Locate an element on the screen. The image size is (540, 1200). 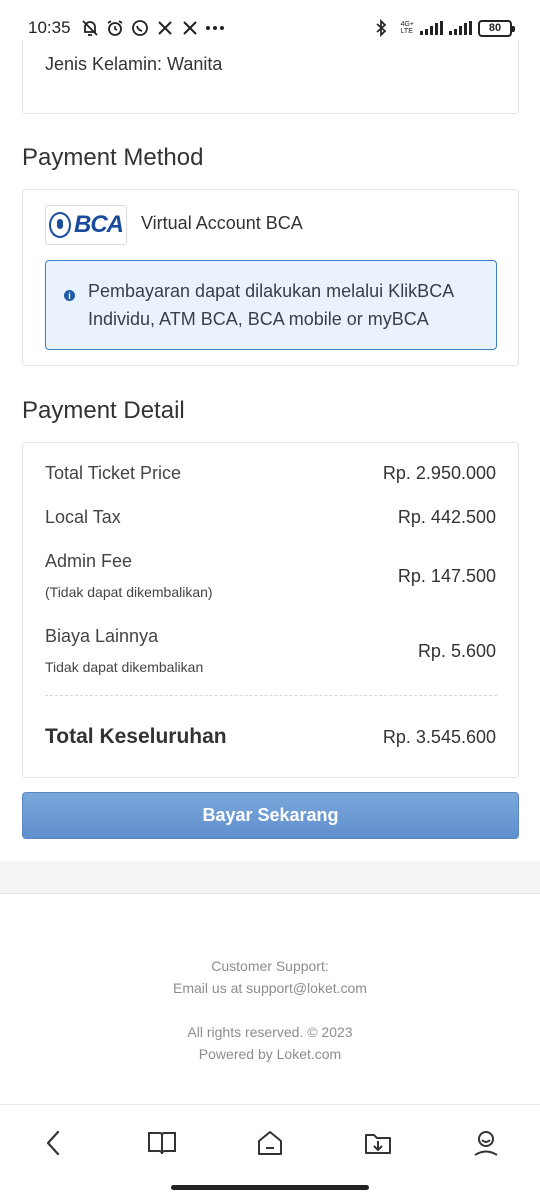
bottom-nav is located at coordinates (270, 1152).